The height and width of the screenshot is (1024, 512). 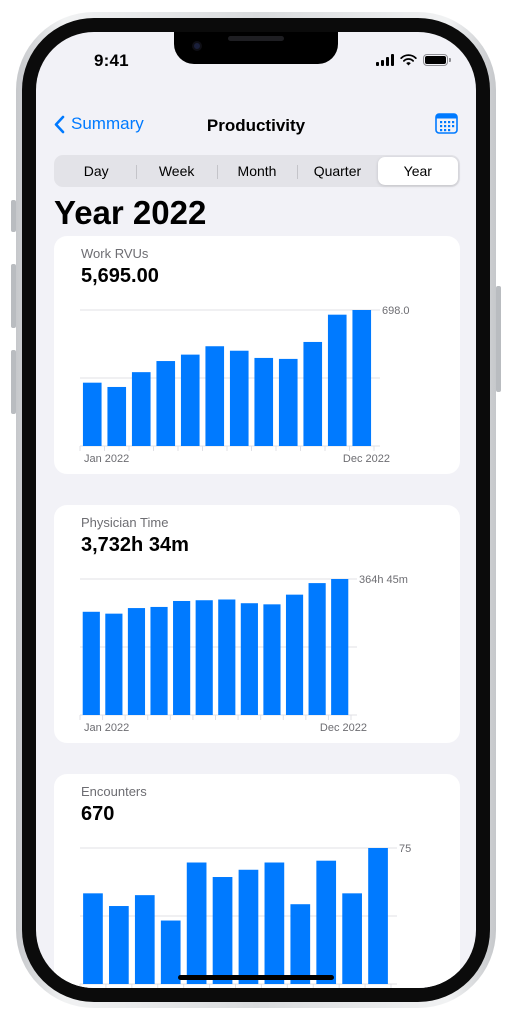 I want to click on chevron-left-icon, so click(x=59, y=124).